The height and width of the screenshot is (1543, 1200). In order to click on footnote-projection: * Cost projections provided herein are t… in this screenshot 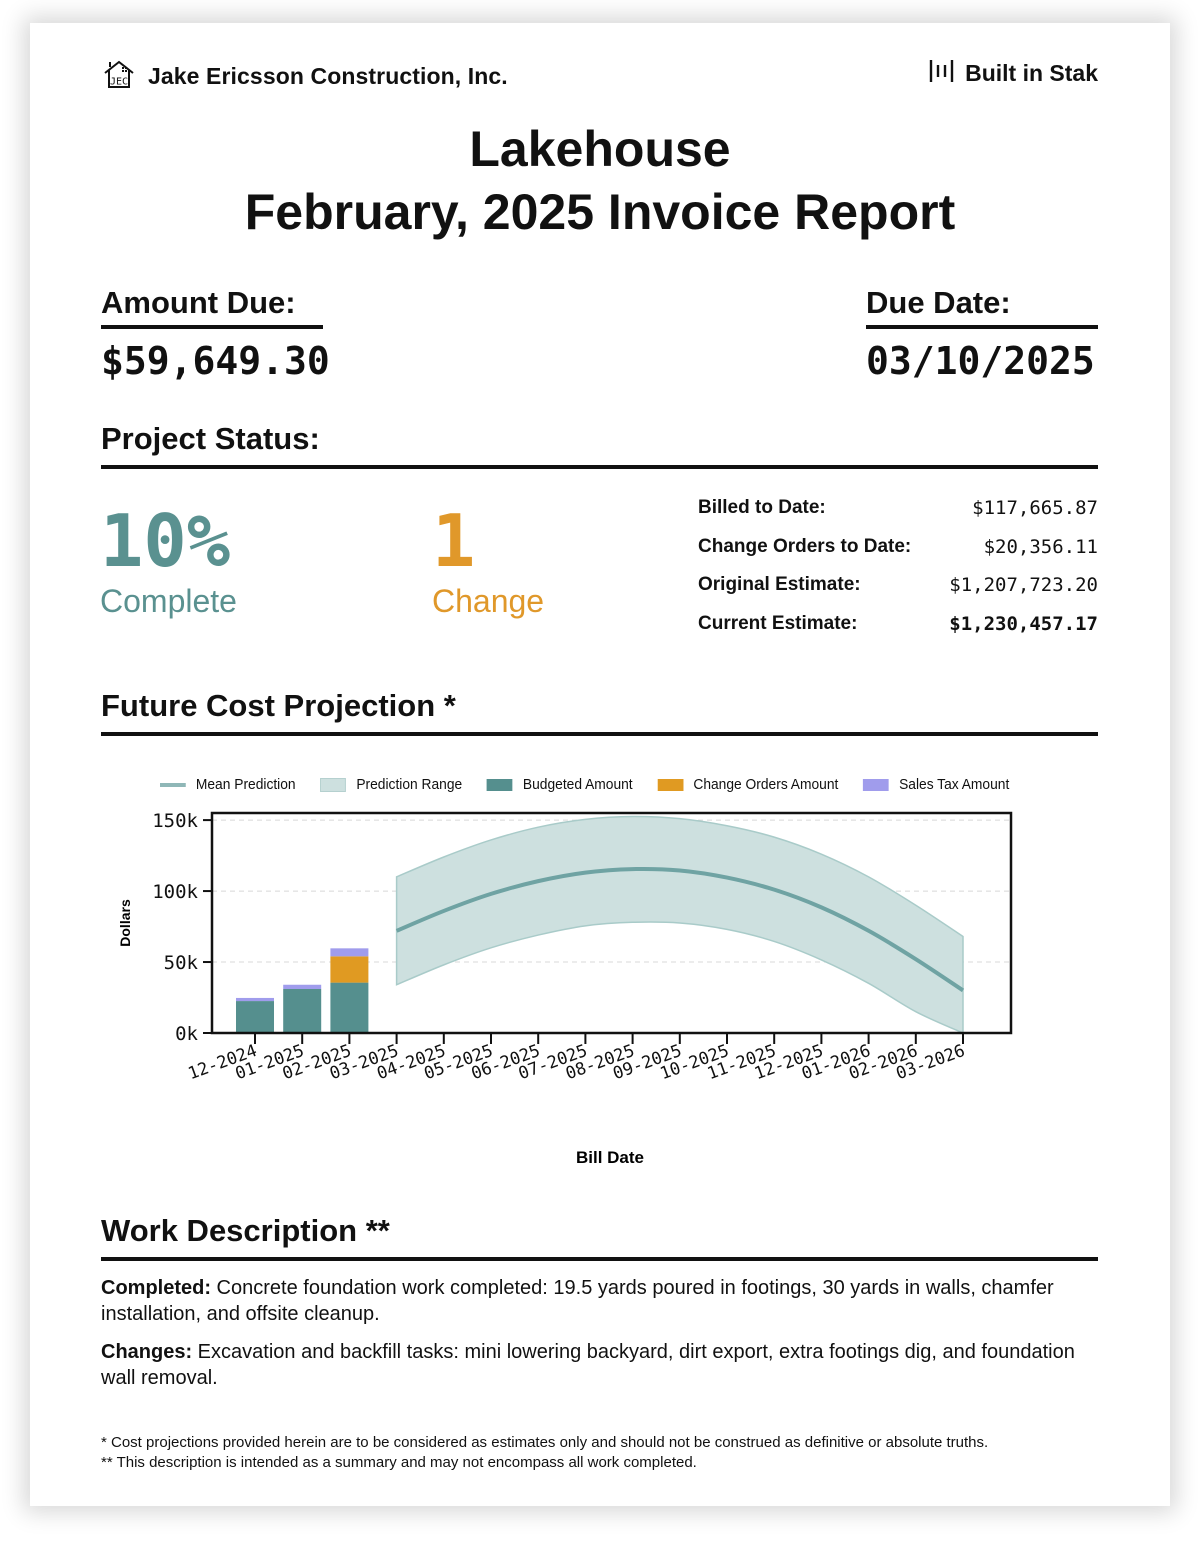, I will do `click(545, 1442)`.